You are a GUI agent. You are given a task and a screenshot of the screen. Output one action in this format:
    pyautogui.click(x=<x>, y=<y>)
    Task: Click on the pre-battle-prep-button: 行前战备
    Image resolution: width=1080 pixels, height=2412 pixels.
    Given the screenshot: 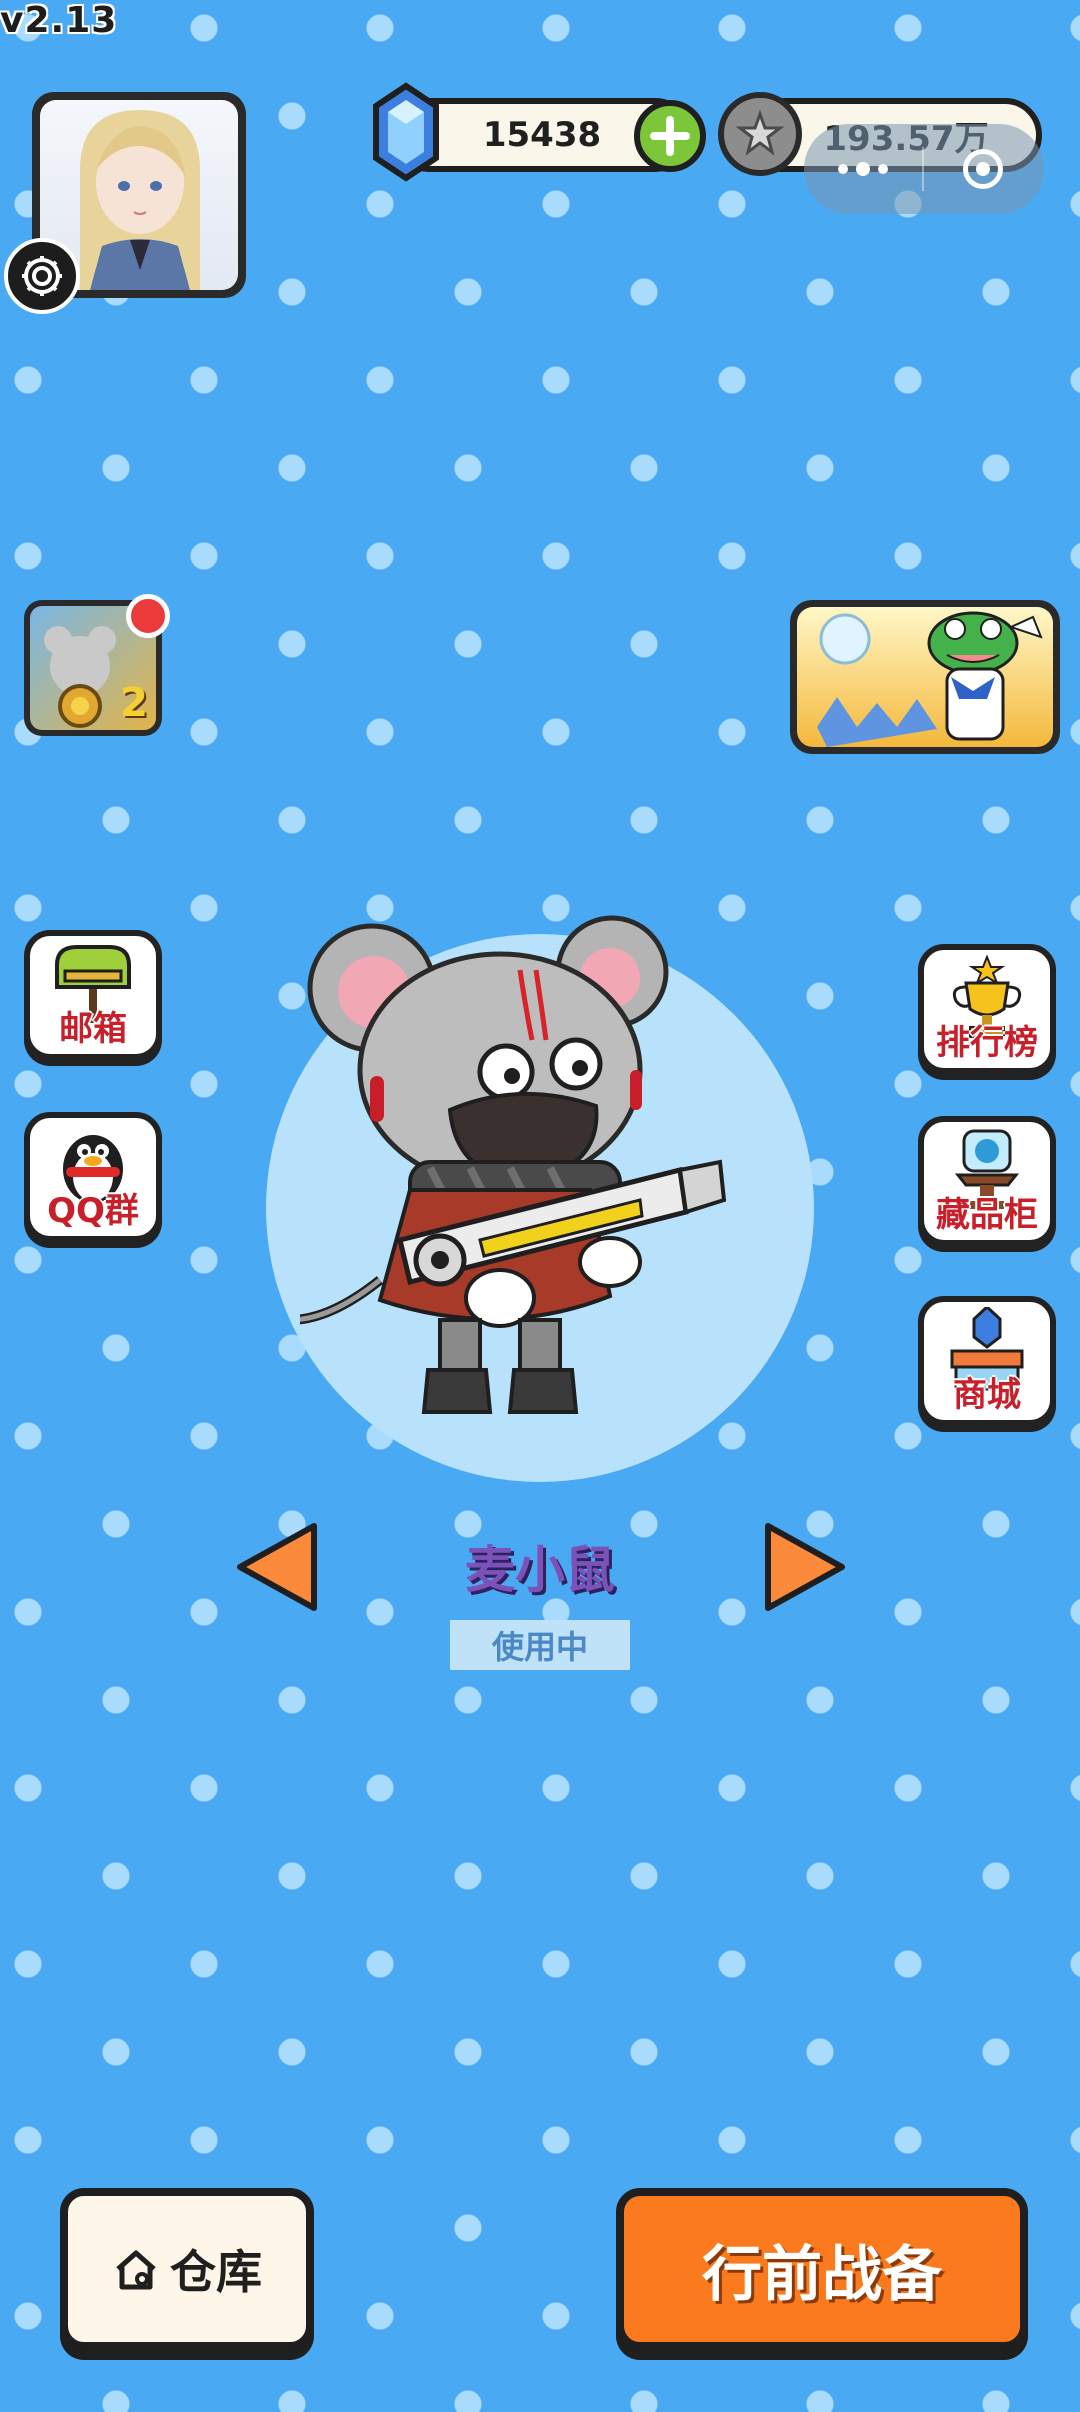 What is the action you would take?
    pyautogui.click(x=822, y=2269)
    